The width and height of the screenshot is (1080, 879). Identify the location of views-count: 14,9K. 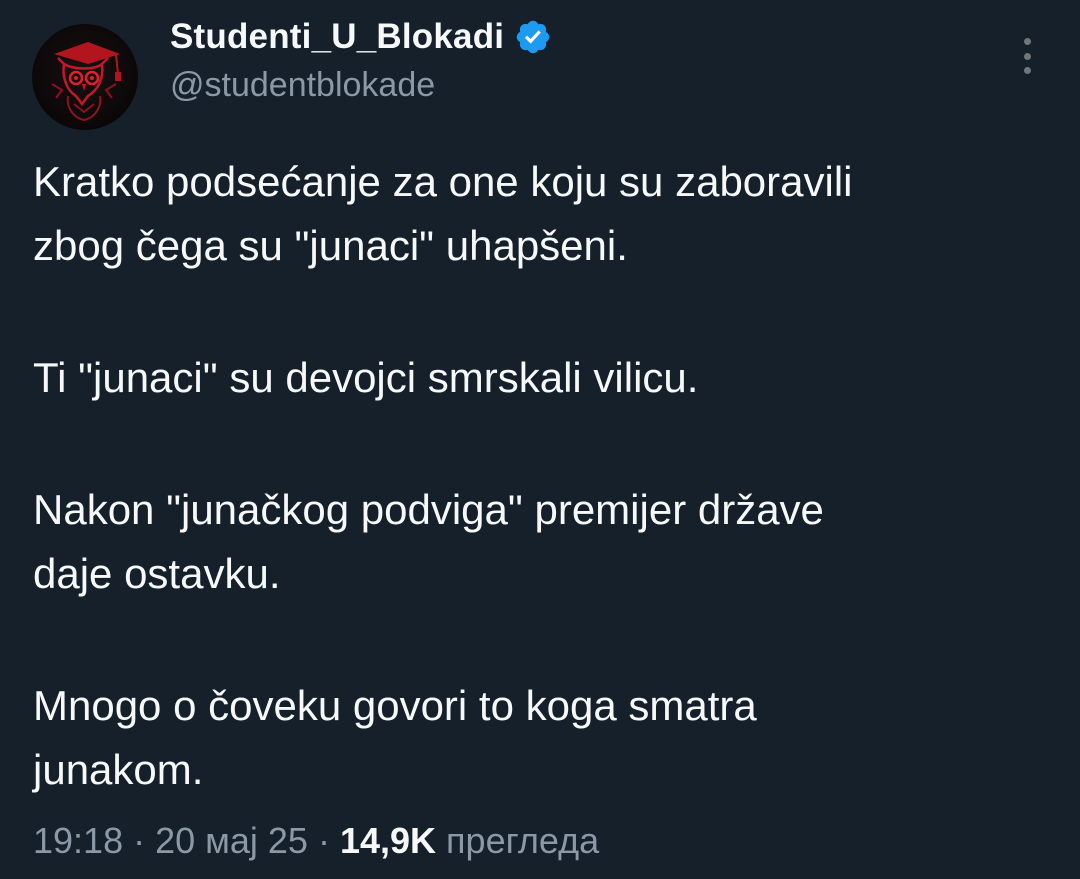
(388, 840).